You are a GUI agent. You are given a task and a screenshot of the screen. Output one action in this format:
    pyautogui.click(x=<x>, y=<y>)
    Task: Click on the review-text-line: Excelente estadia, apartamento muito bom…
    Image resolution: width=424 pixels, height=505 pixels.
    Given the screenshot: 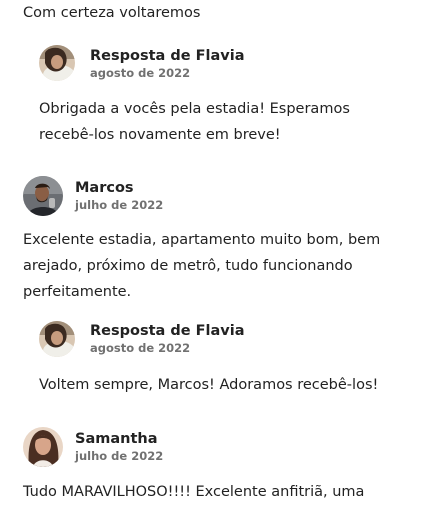 What is the action you would take?
    pyautogui.click(x=202, y=240)
    